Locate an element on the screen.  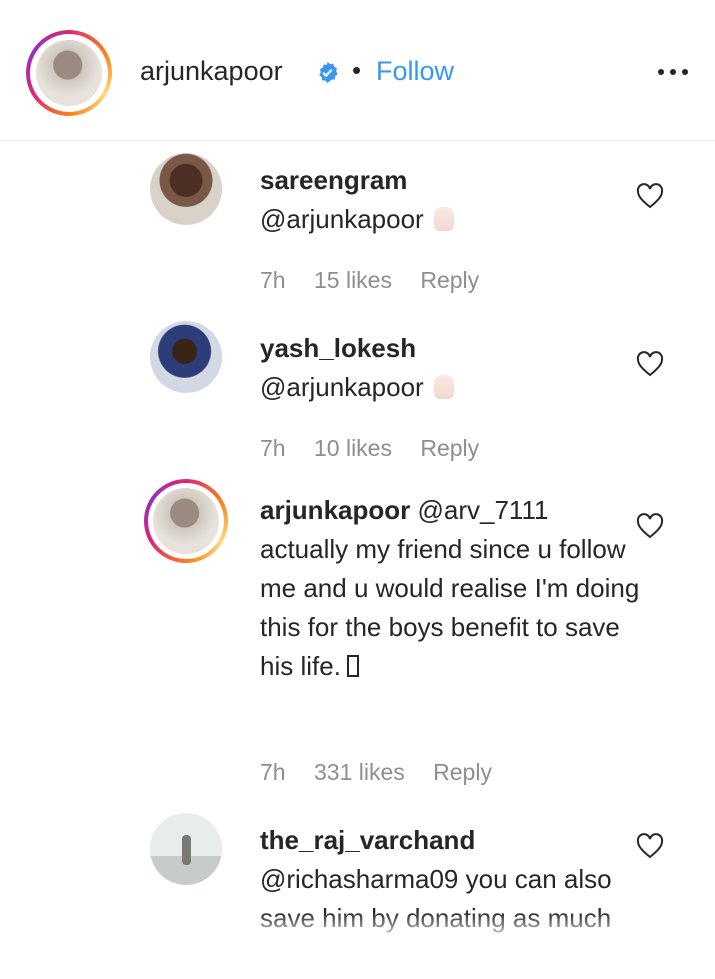
comment-body: sareengram @arjunkapoor is located at coordinates (450, 200).